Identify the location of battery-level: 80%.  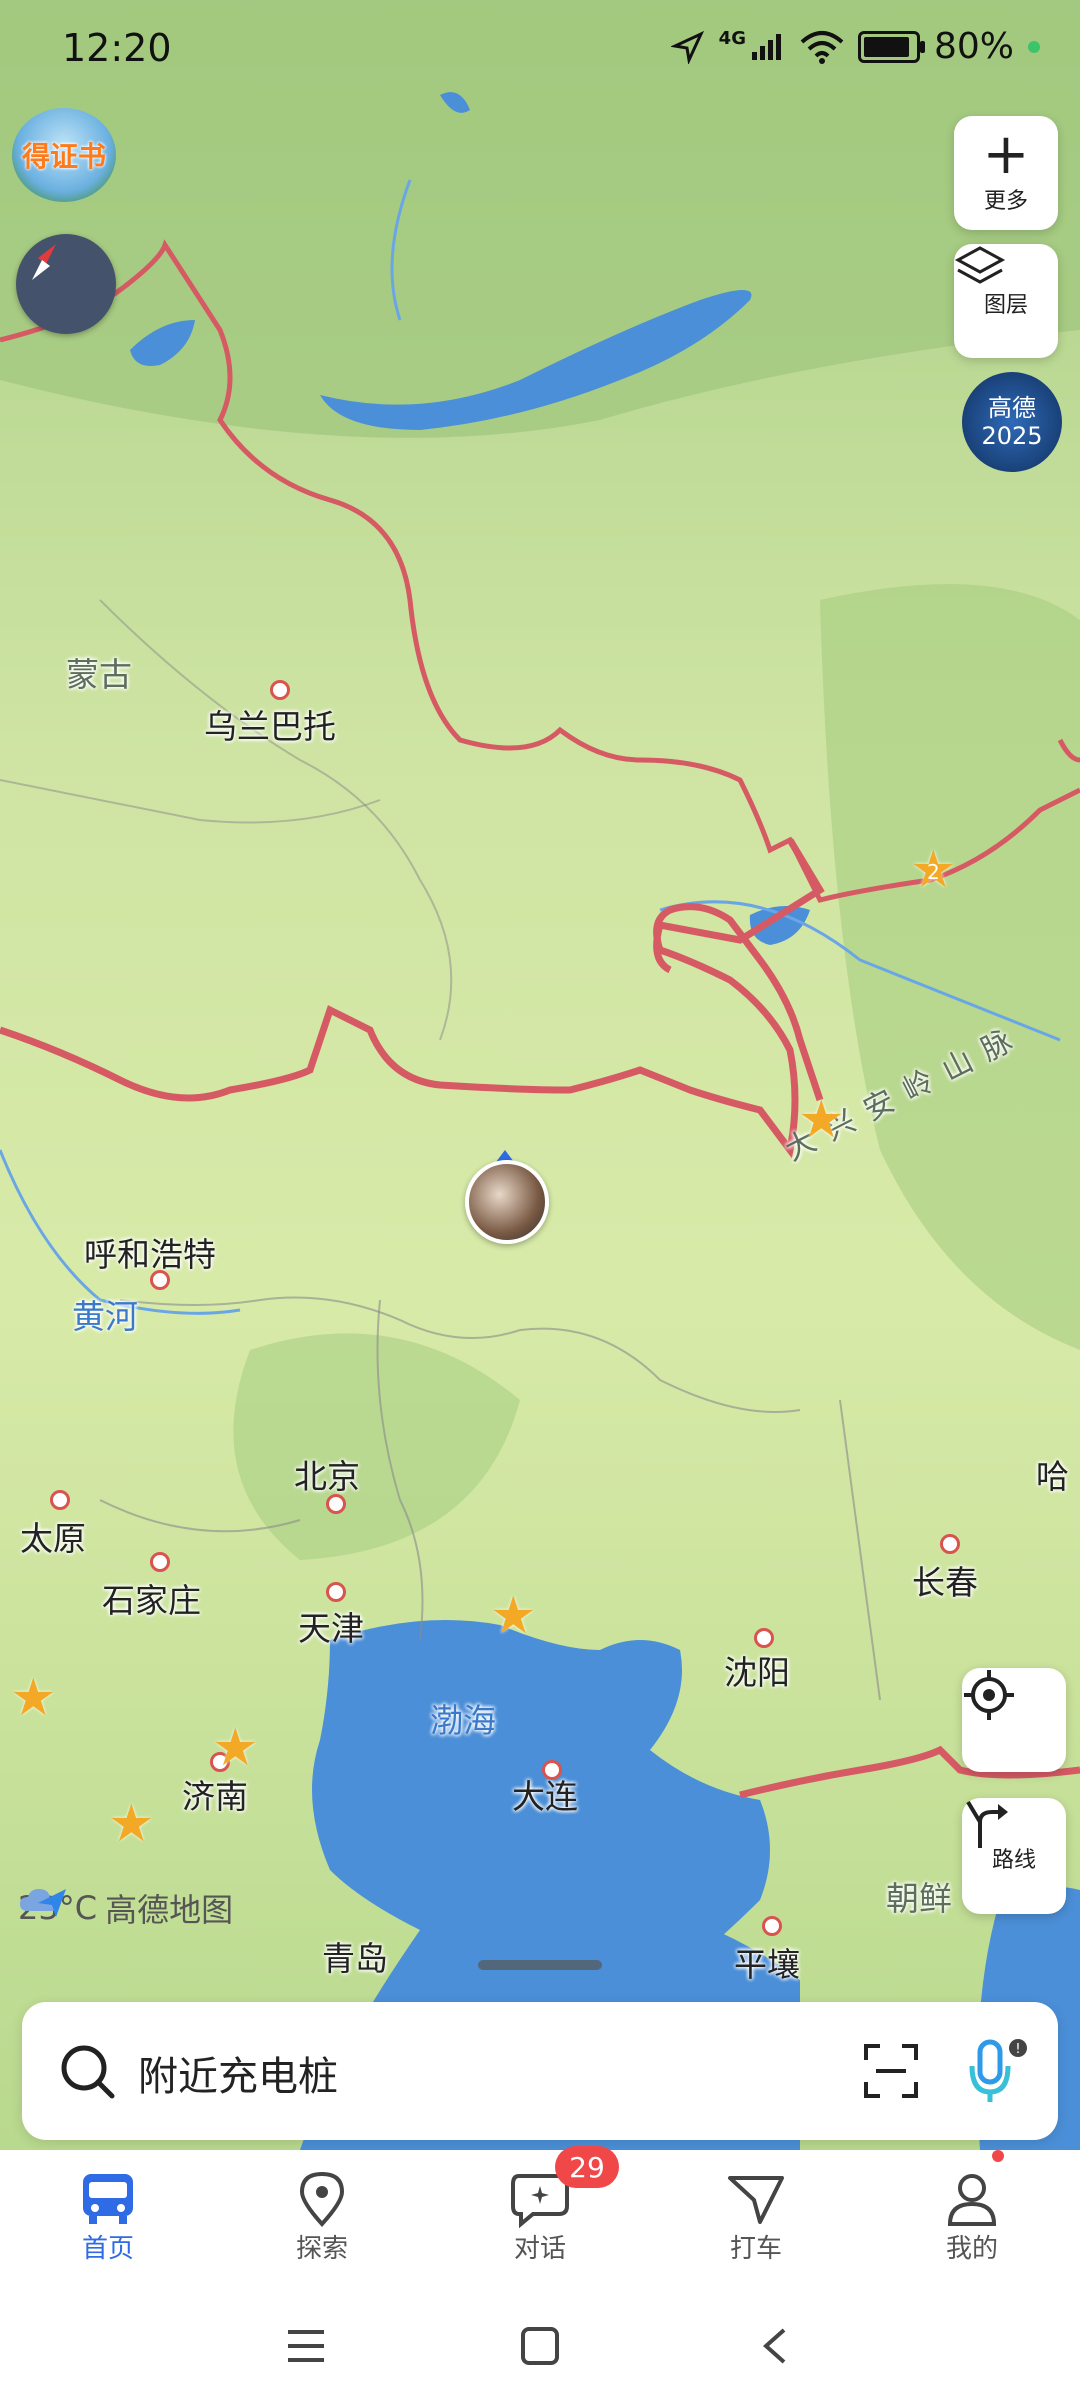
(973, 46).